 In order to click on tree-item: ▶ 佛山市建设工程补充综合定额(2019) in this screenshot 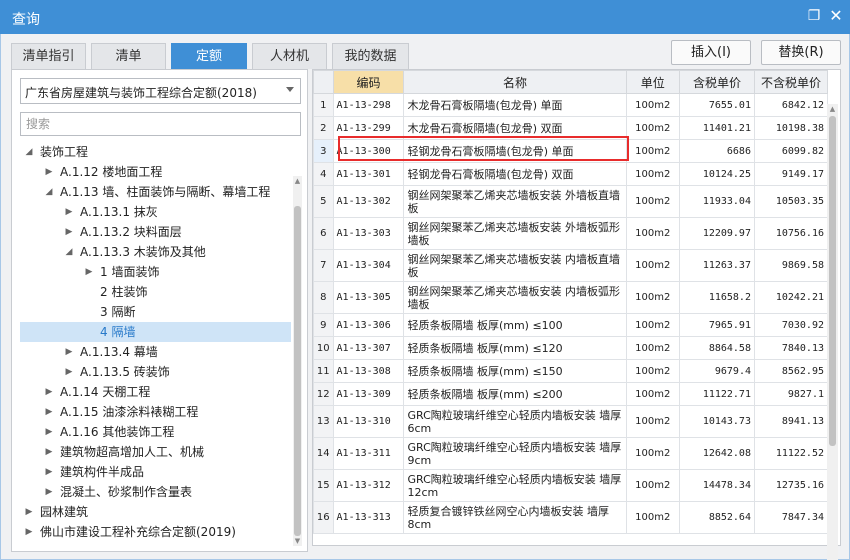, I will do `click(155, 532)`.